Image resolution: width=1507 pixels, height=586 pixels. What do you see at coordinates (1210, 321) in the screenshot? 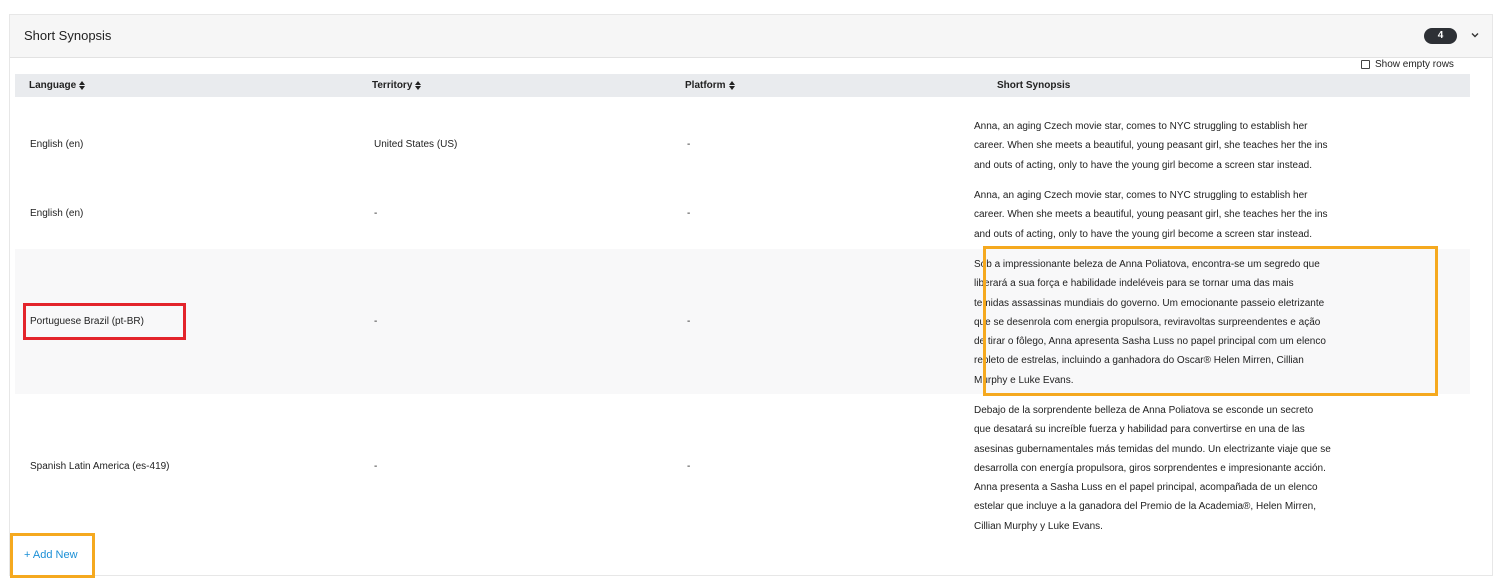
I see `highlight-box-synopsis` at bounding box center [1210, 321].